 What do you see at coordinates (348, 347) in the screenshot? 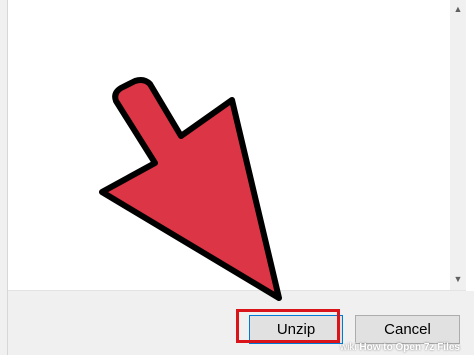
I see `watermark-wiki: wiki` at bounding box center [348, 347].